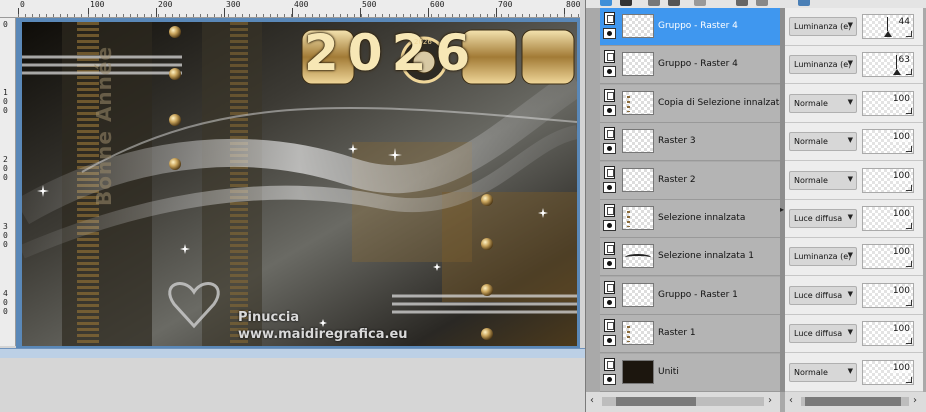  Describe the element at coordinates (804, 3) in the screenshot. I see `properties-icon` at that location.